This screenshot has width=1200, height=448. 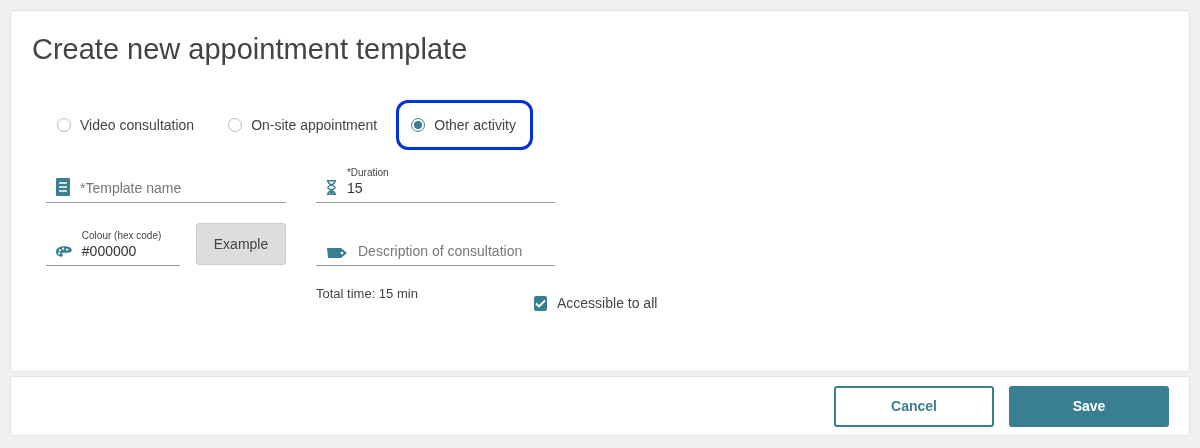 I want to click on radio-option: Video consultation, so click(x=127, y=125).